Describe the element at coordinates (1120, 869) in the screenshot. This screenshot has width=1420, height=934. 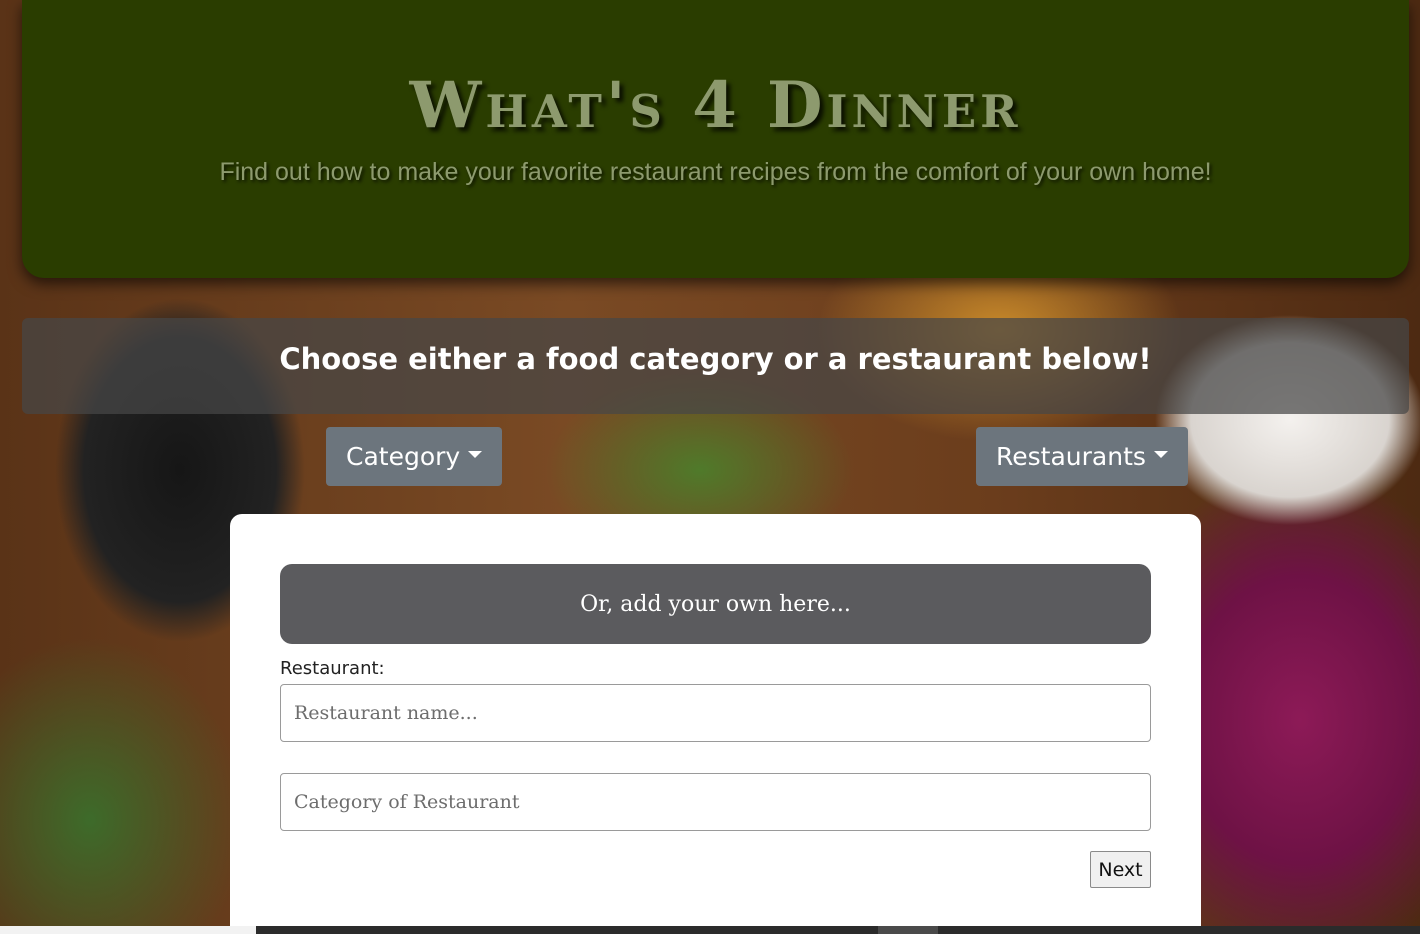
I see `next-button: Next` at that location.